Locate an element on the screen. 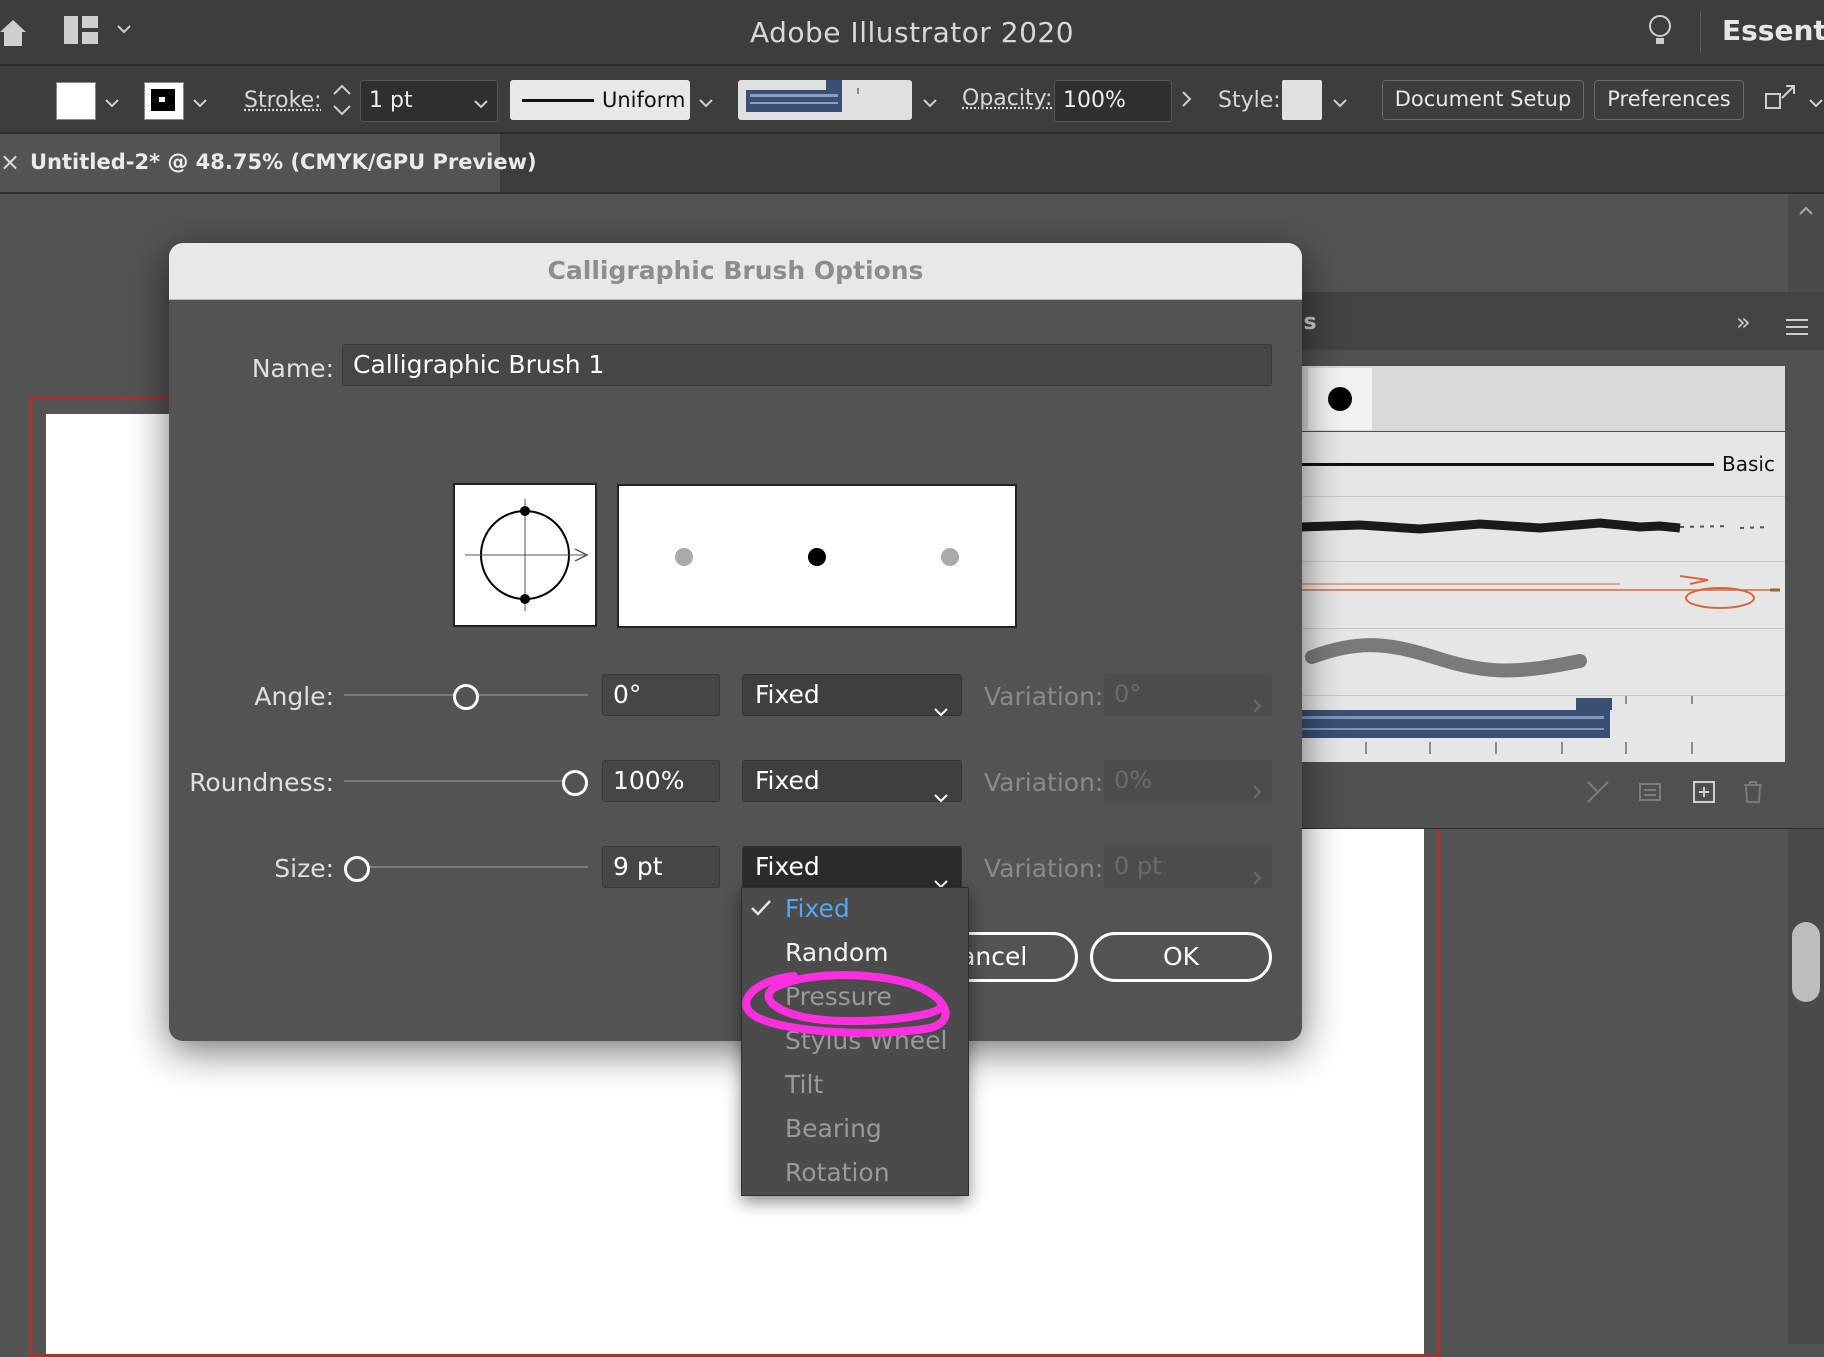  document-setup-button: Document Setup is located at coordinates (1483, 100).